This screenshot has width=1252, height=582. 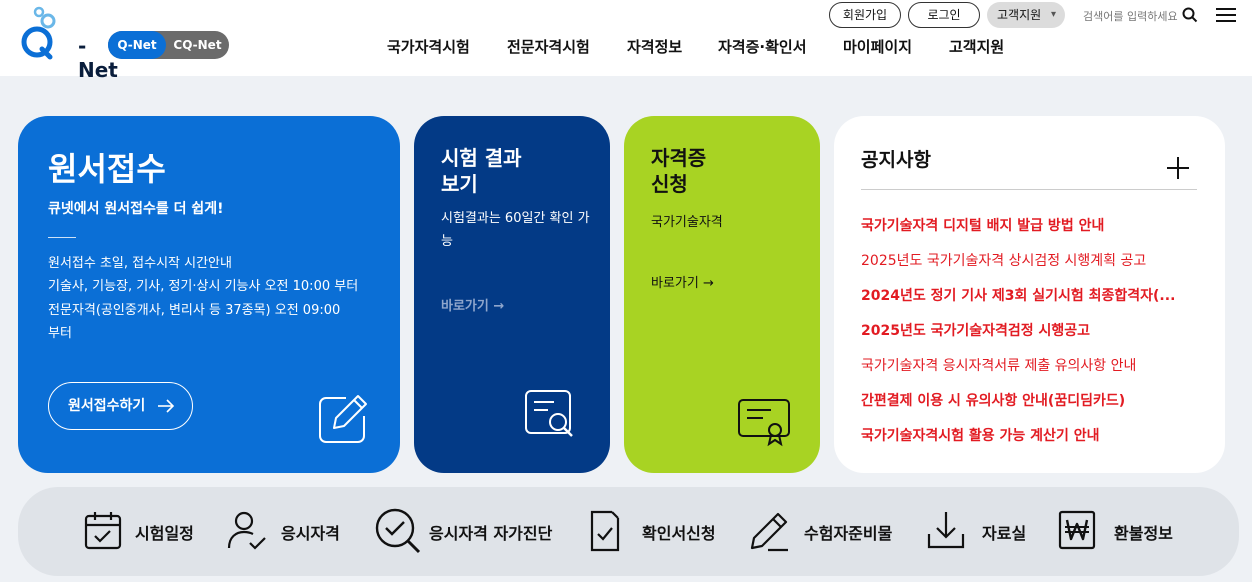 What do you see at coordinates (1019, 15) in the screenshot?
I see `support-dropdown-label: 고객지원` at bounding box center [1019, 15].